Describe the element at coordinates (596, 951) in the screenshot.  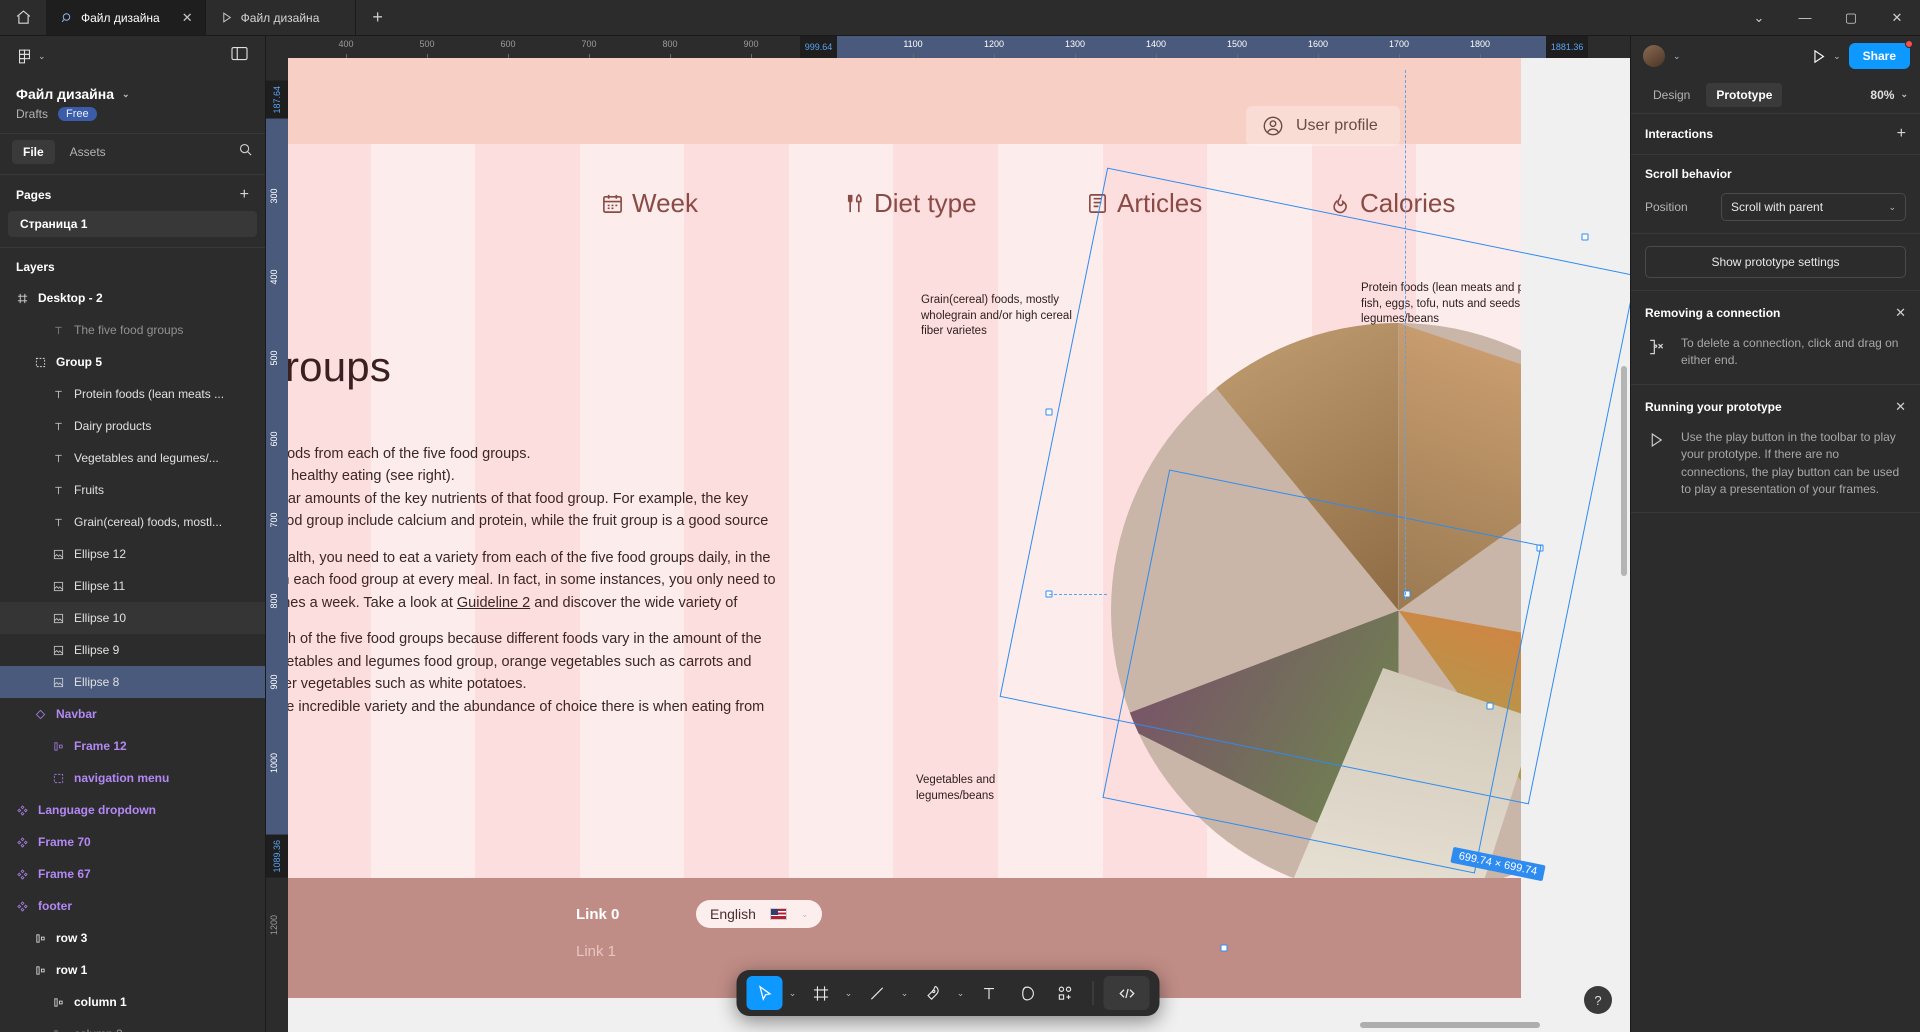
I see `footer-link-1: Link 1` at that location.